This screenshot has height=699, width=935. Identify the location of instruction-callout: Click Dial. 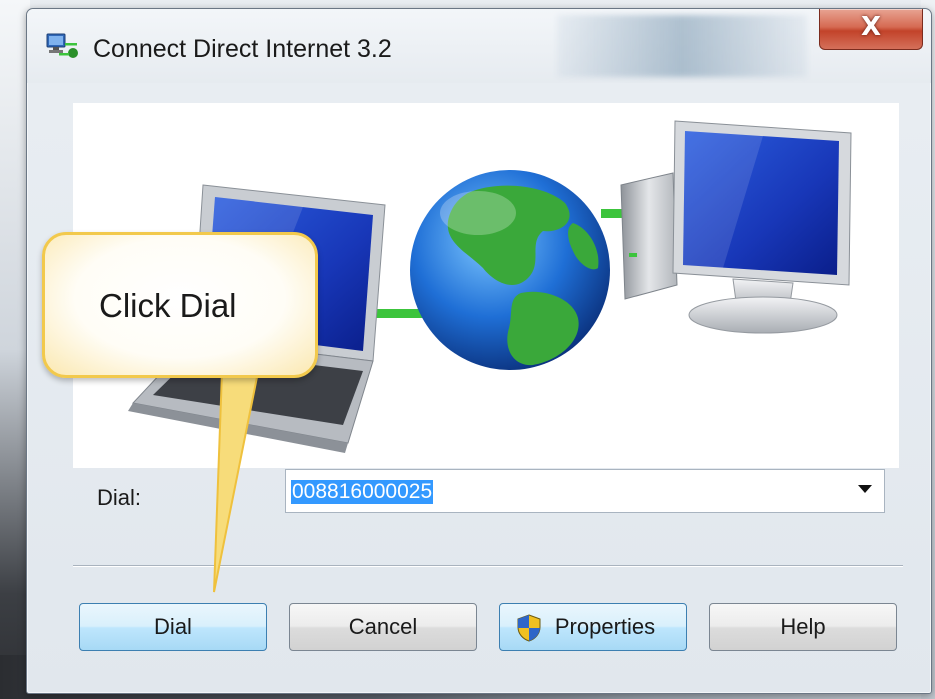
(180, 305).